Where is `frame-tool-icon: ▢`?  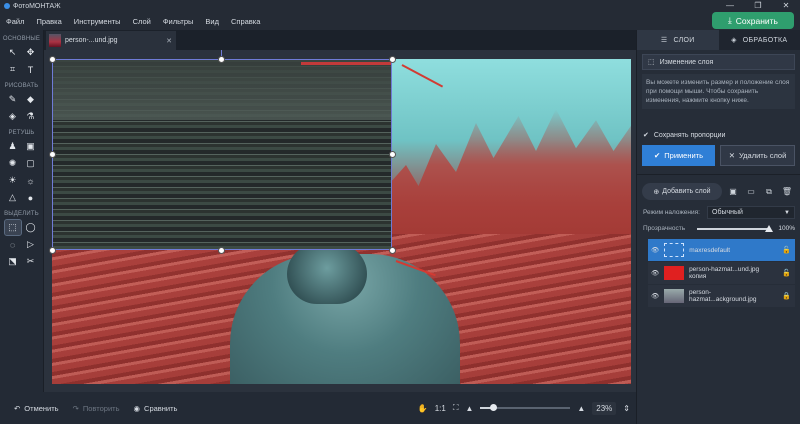
frame-tool-icon: ▢ is located at coordinates (31, 163).